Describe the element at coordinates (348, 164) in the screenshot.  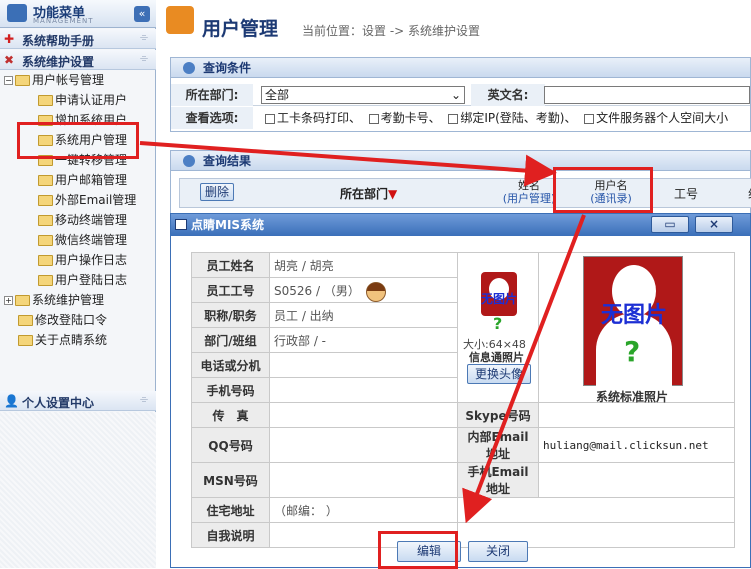
I see `arrow-to-username` at that location.